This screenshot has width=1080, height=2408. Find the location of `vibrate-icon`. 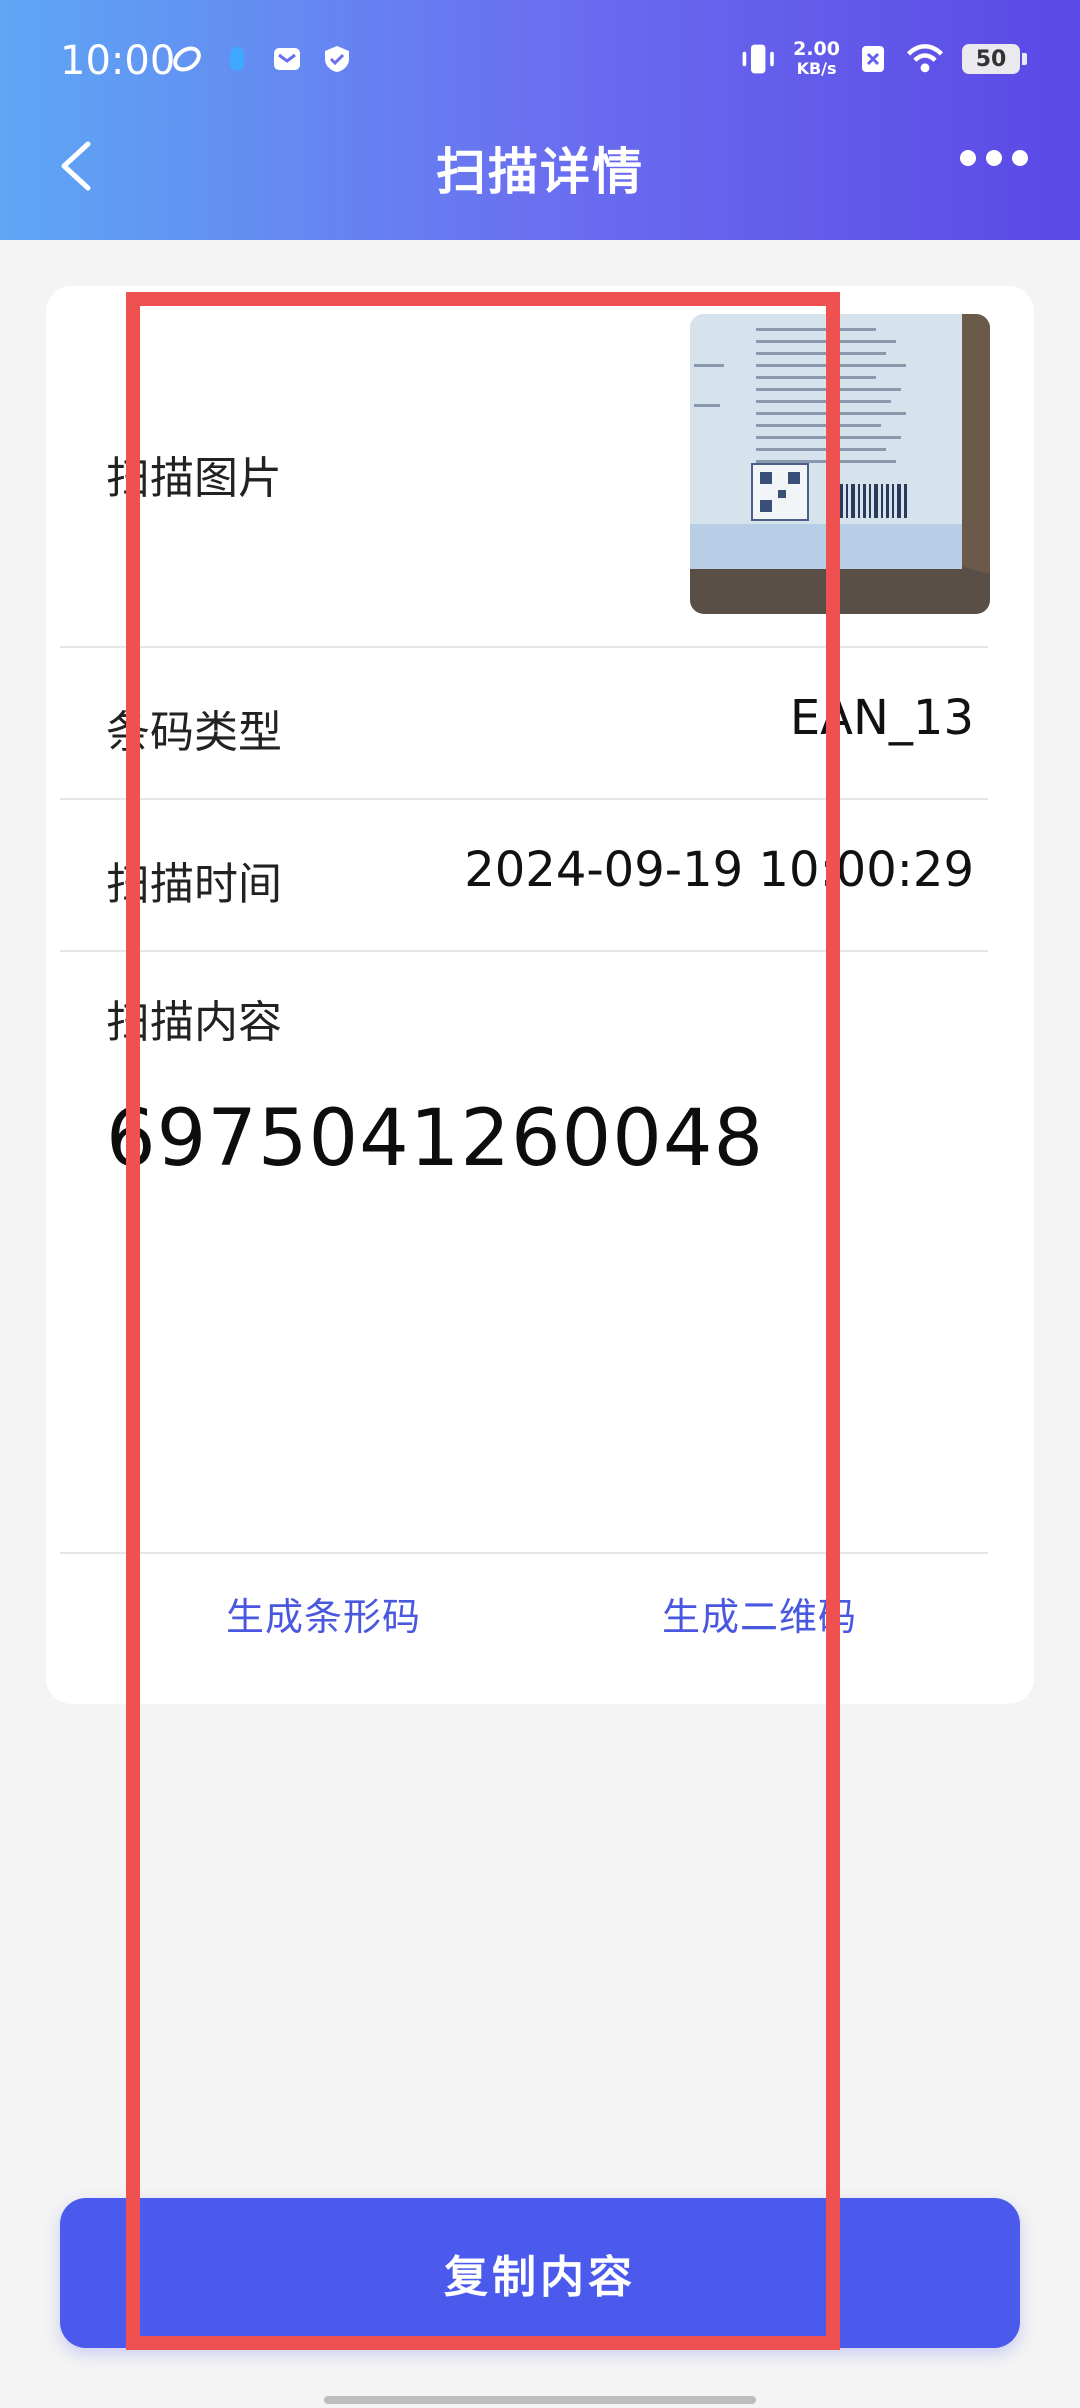

vibrate-icon is located at coordinates (758, 59).